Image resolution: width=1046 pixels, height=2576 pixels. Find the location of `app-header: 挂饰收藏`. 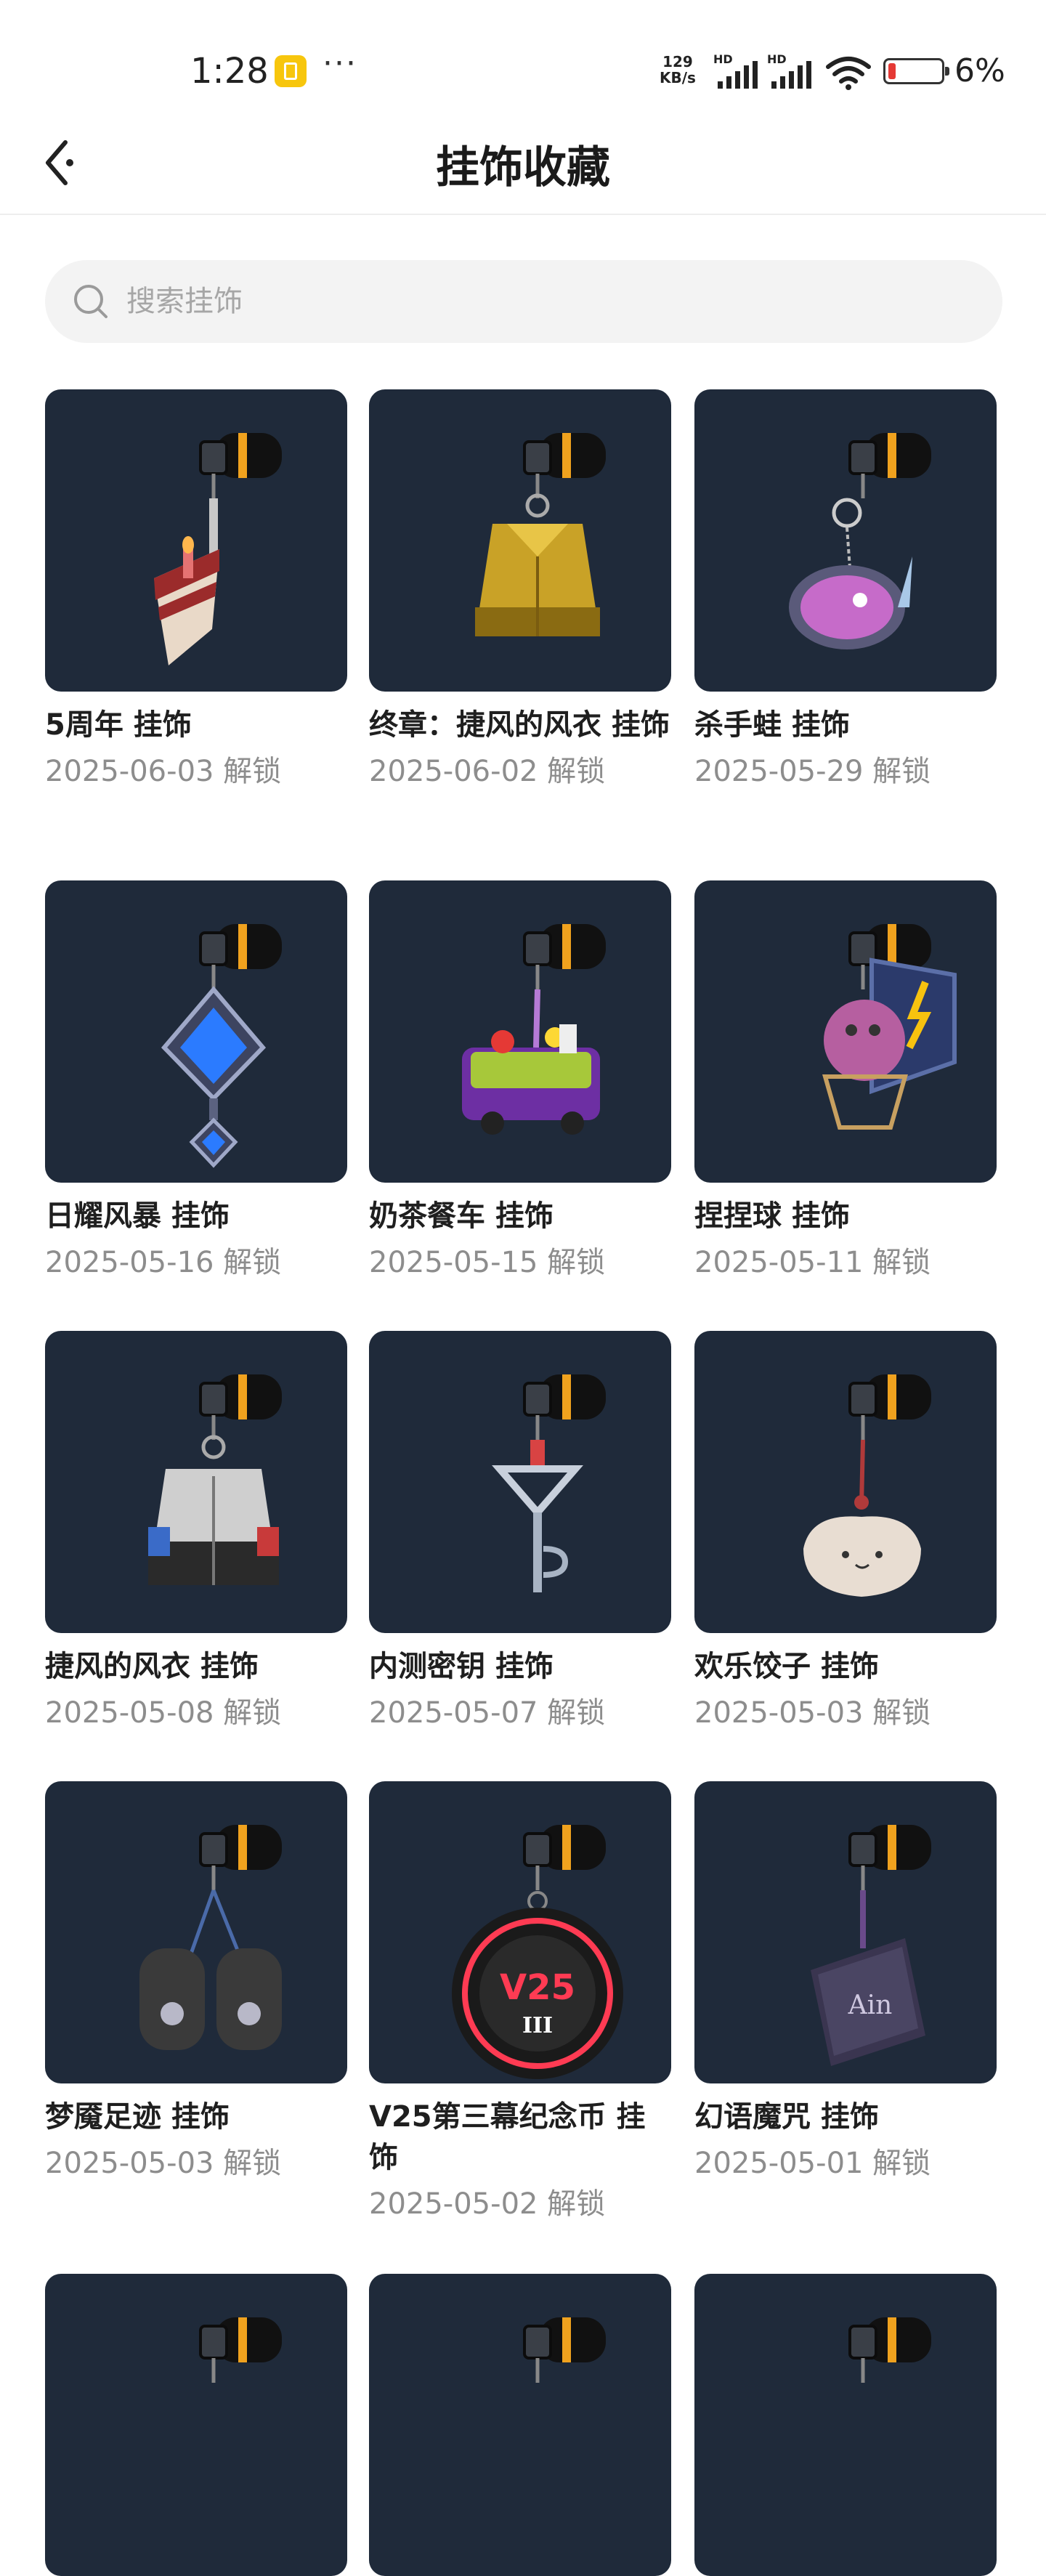

app-header: 挂饰收藏 is located at coordinates (523, 165).